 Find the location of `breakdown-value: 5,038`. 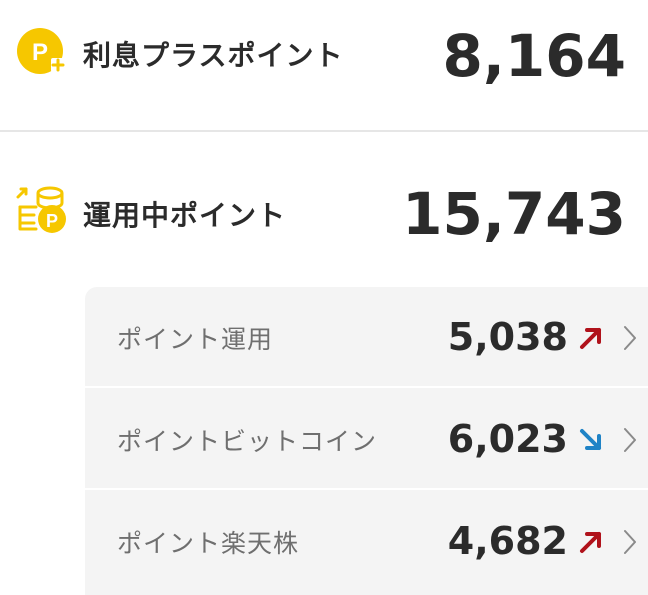

breakdown-value: 5,038 is located at coordinates (507, 337).